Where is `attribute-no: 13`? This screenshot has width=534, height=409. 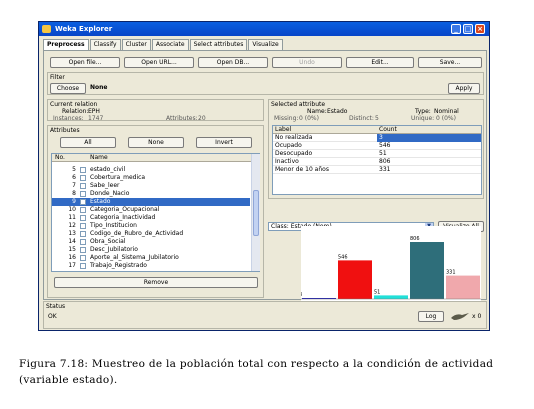 attribute-no: 13 is located at coordinates (72, 233).